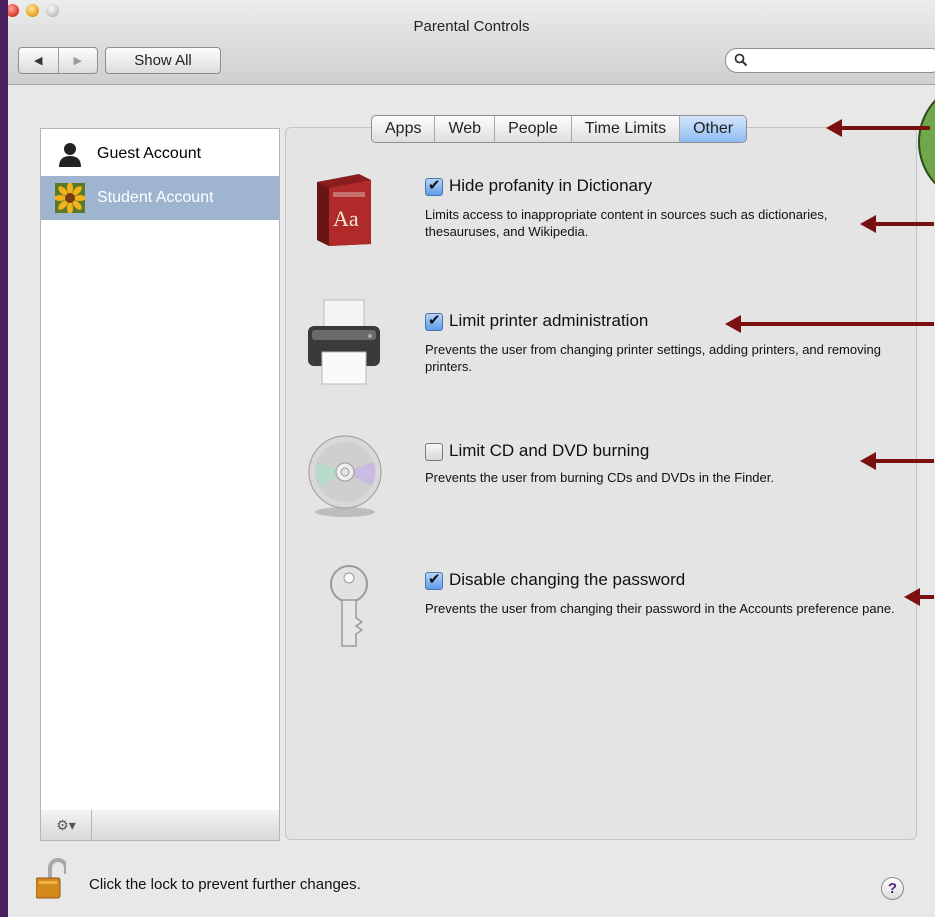 Image resolution: width=935 pixels, height=917 pixels. What do you see at coordinates (149, 153) in the screenshot?
I see `sidebar-item-label: Guest Account` at bounding box center [149, 153].